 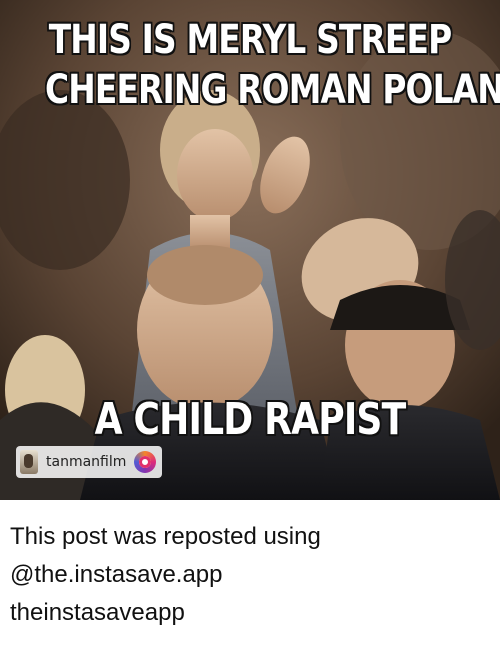 What do you see at coordinates (116, 574) in the screenshot?
I see `caption-line-2: @the.instasave.app` at bounding box center [116, 574].